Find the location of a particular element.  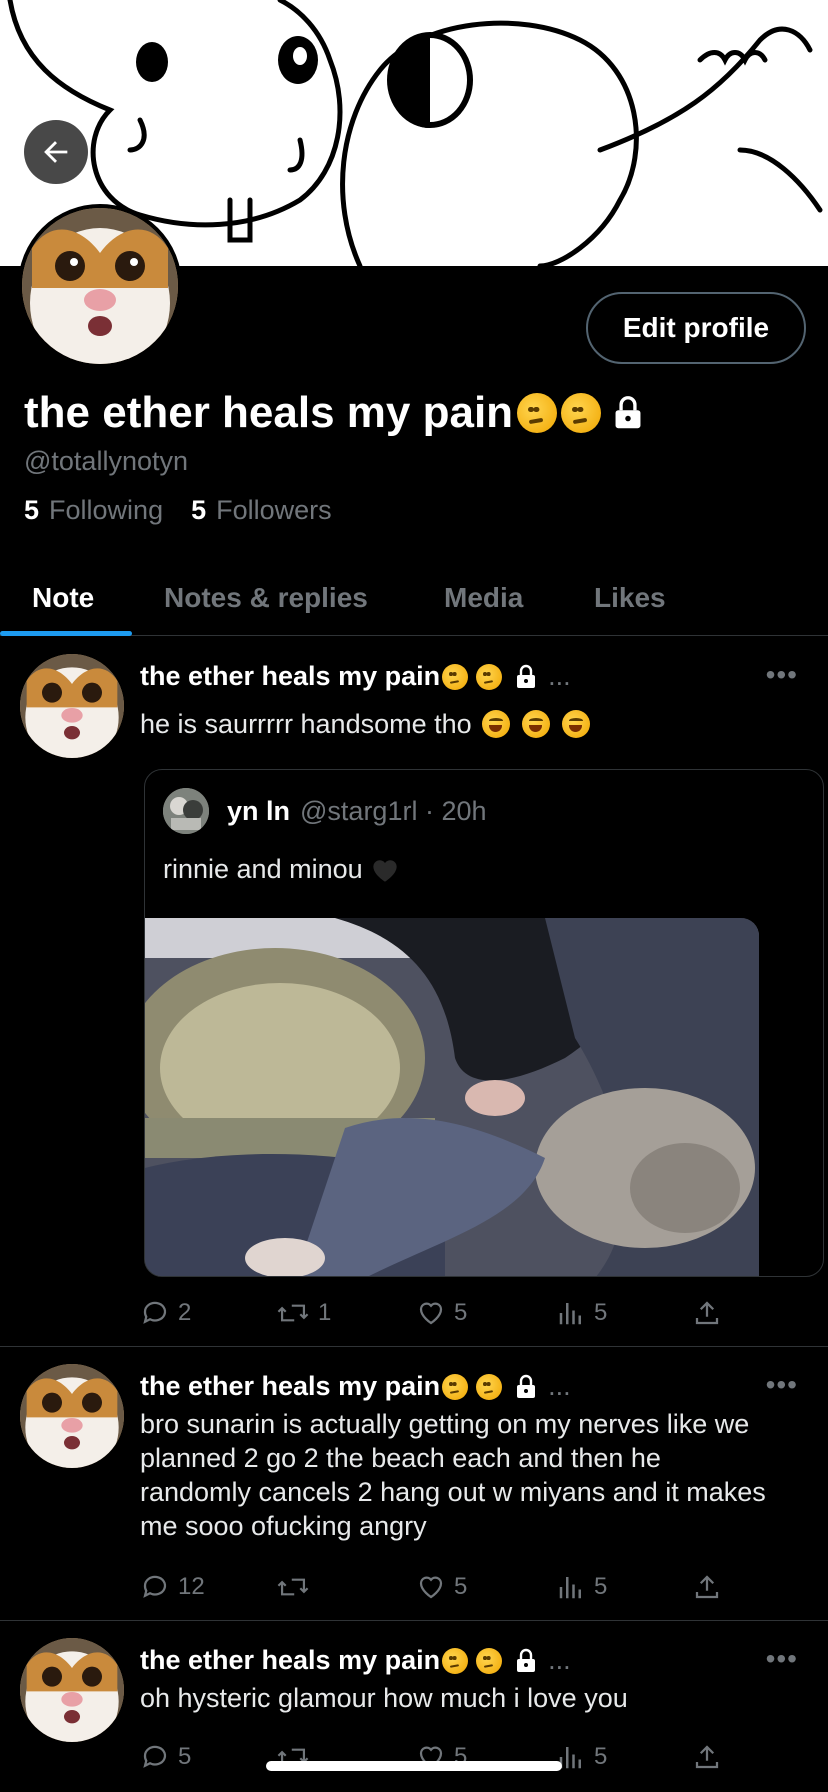

tab-notes-replies: Notes & replies is located at coordinates (266, 598).